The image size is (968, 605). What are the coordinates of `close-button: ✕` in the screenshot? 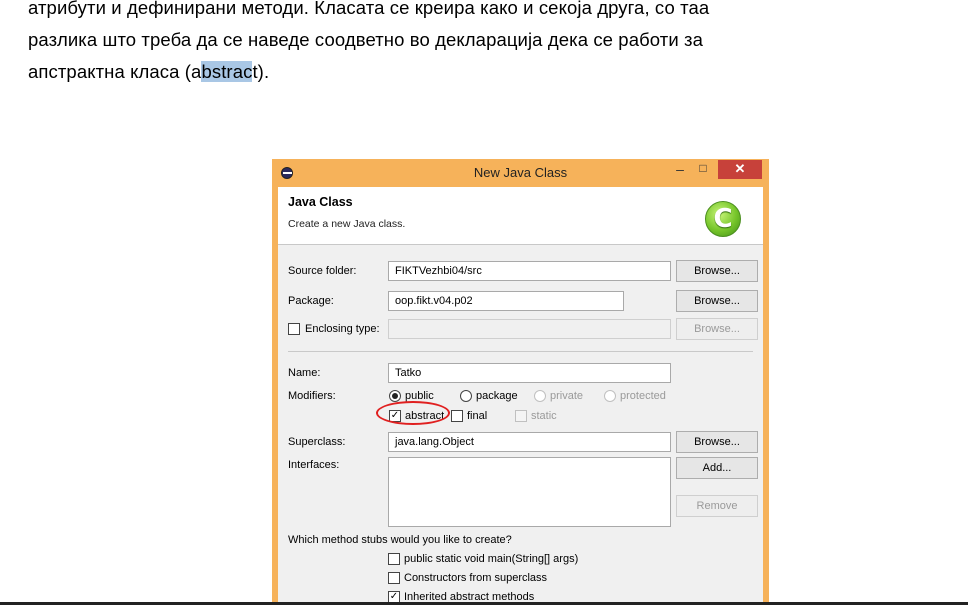 It's located at (740, 169).